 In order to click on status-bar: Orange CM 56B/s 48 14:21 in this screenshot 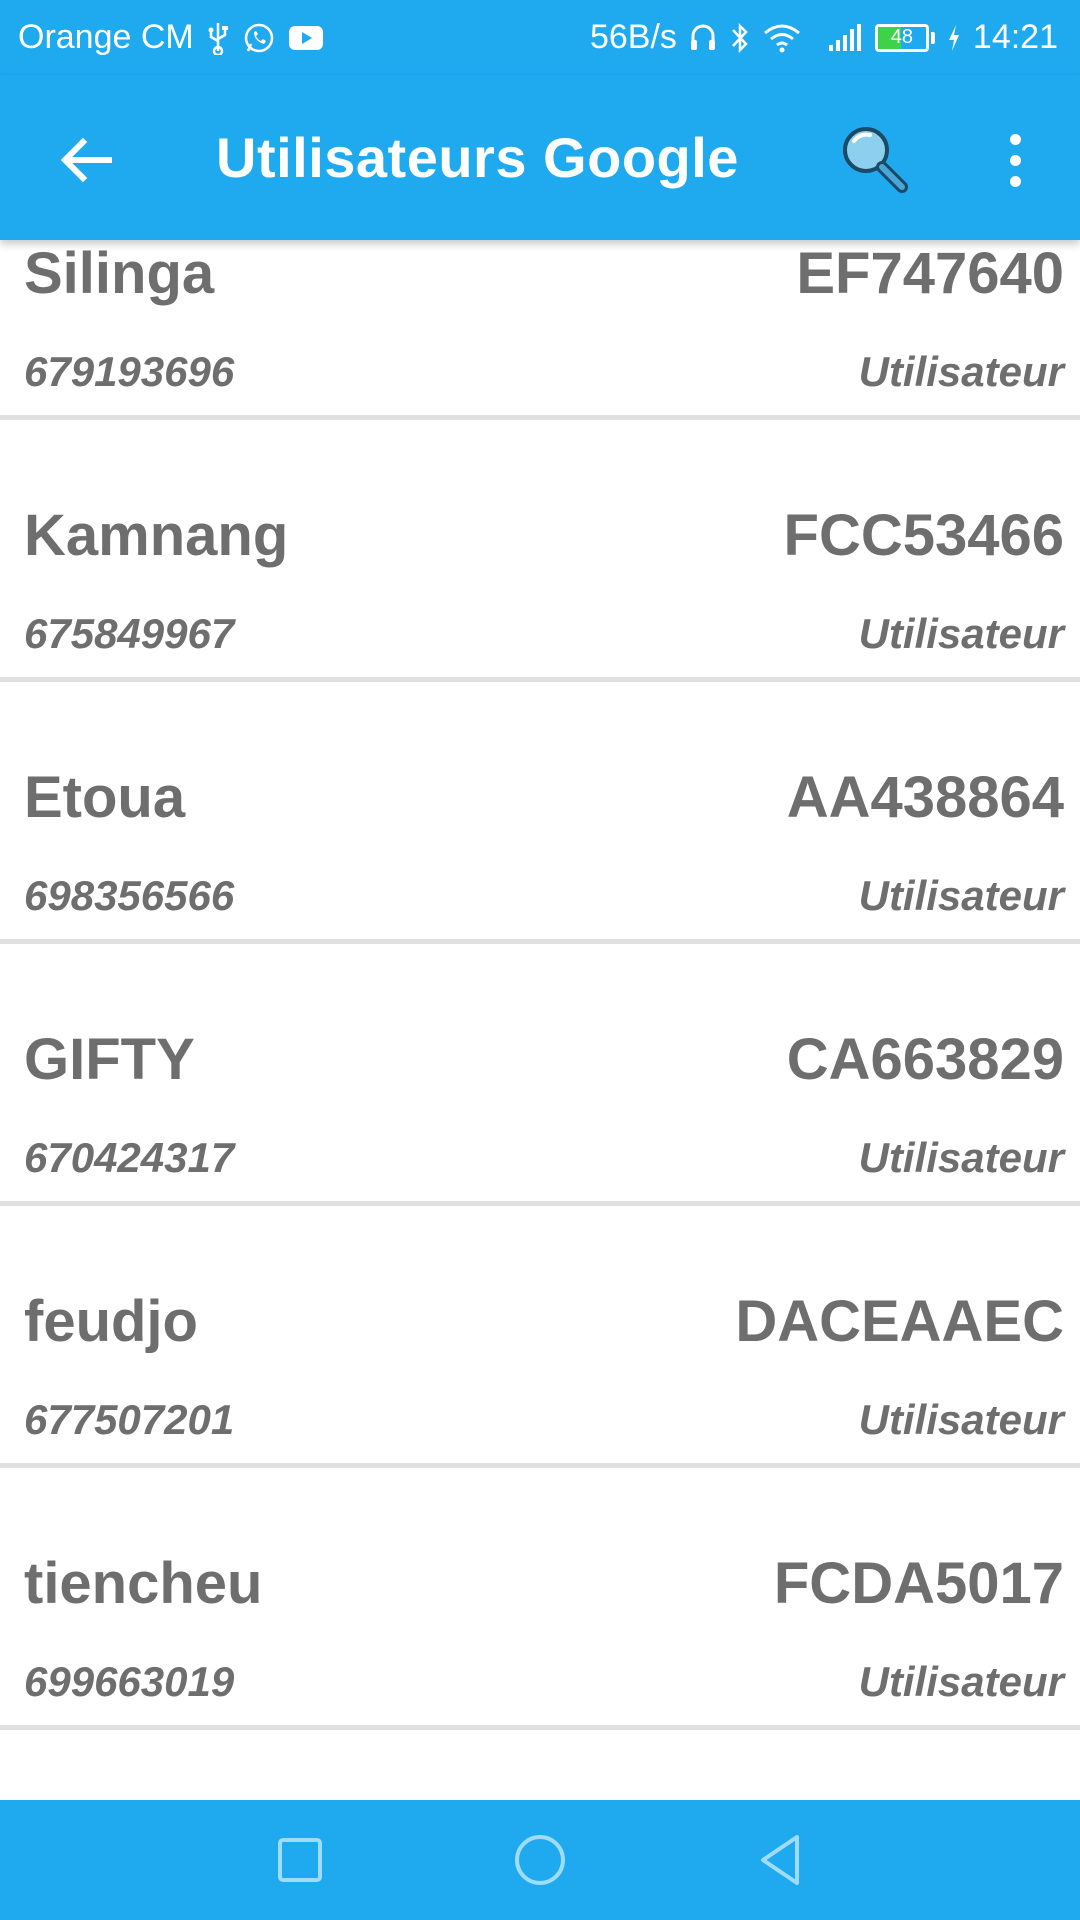, I will do `click(540, 37)`.